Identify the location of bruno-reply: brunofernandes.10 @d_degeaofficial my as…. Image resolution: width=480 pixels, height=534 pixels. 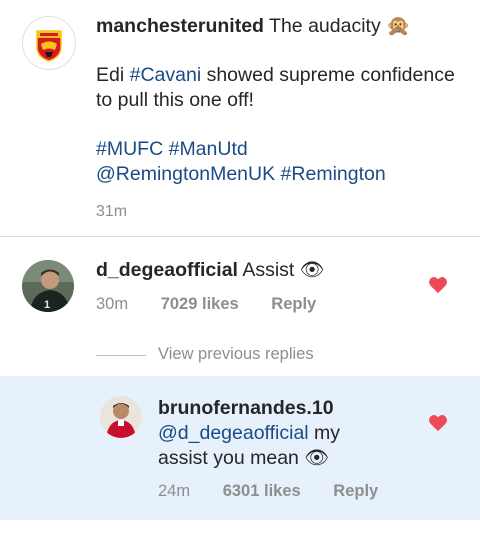
(288, 433).